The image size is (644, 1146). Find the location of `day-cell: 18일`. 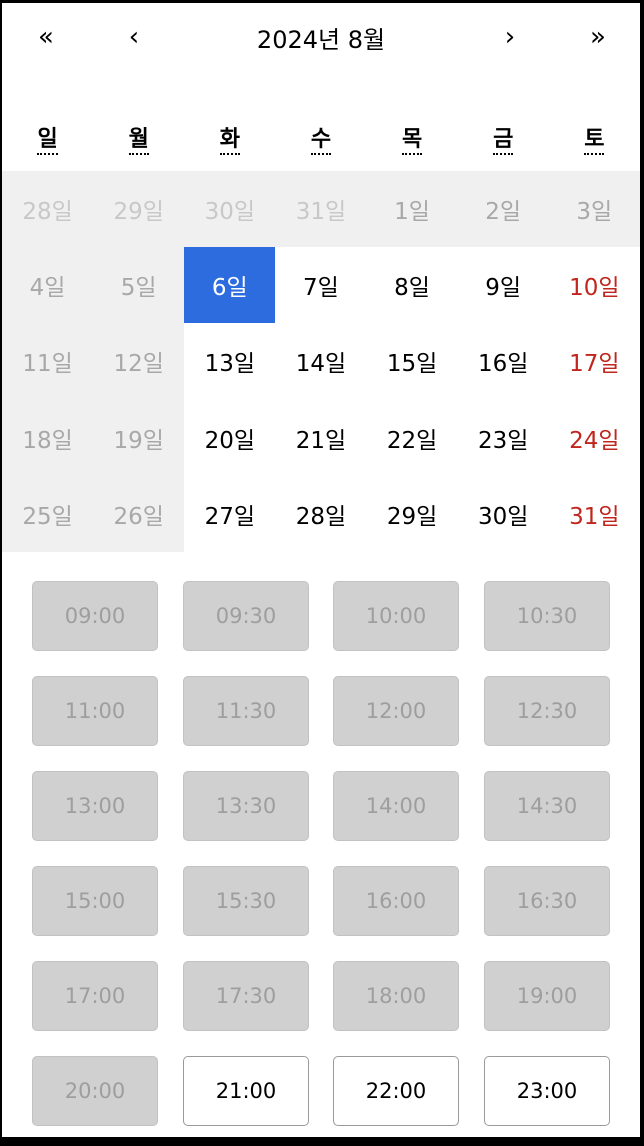

day-cell: 18일 is located at coordinates (48, 437).